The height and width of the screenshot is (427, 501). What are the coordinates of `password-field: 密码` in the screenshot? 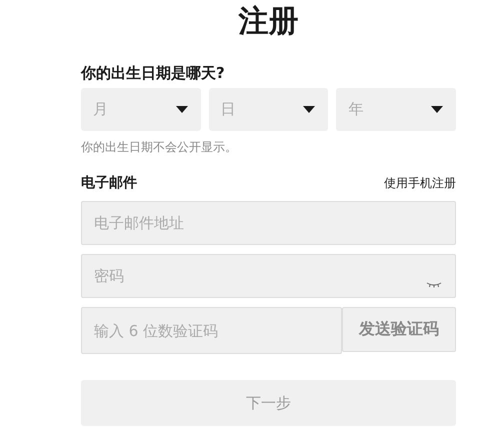 It's located at (268, 276).